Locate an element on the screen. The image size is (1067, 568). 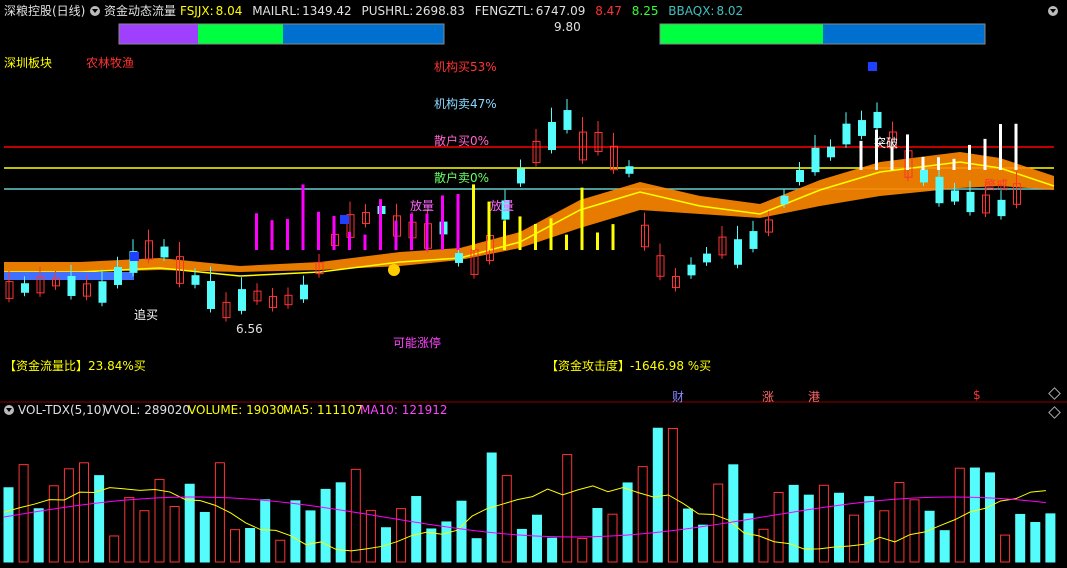
ke-neng-zhang-ting-label: 可能涨停 is located at coordinates (417, 343).